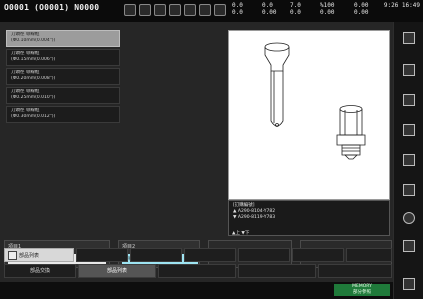  Describe the element at coordinates (327, 9) in the screenshot. I see `status-col4: %100 0.00` at that location.